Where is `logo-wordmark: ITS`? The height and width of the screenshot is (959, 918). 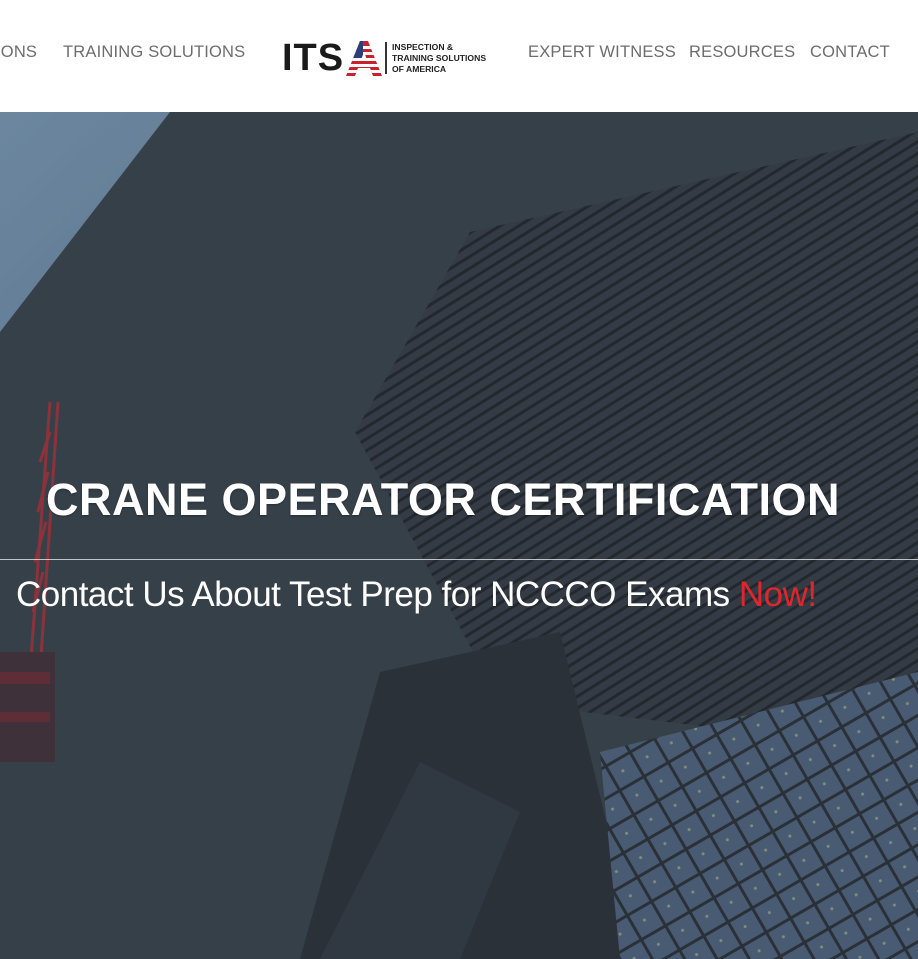
logo-wordmark: ITS is located at coordinates (313, 58).